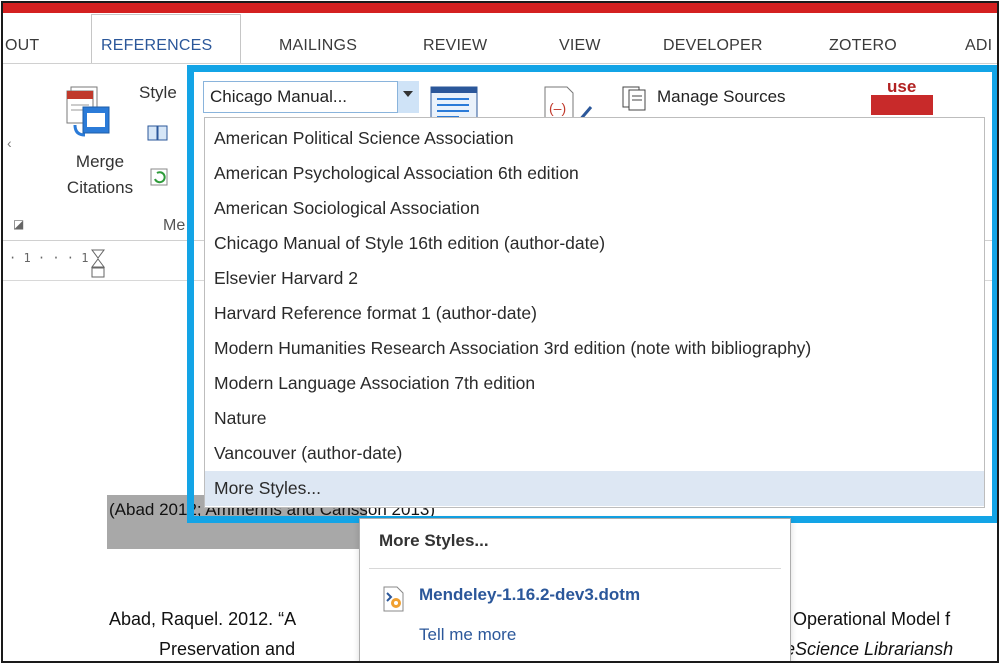 This screenshot has height=664, width=1000. What do you see at coordinates (156, 46) in the screenshot?
I see `tab-references: REFERENCES` at bounding box center [156, 46].